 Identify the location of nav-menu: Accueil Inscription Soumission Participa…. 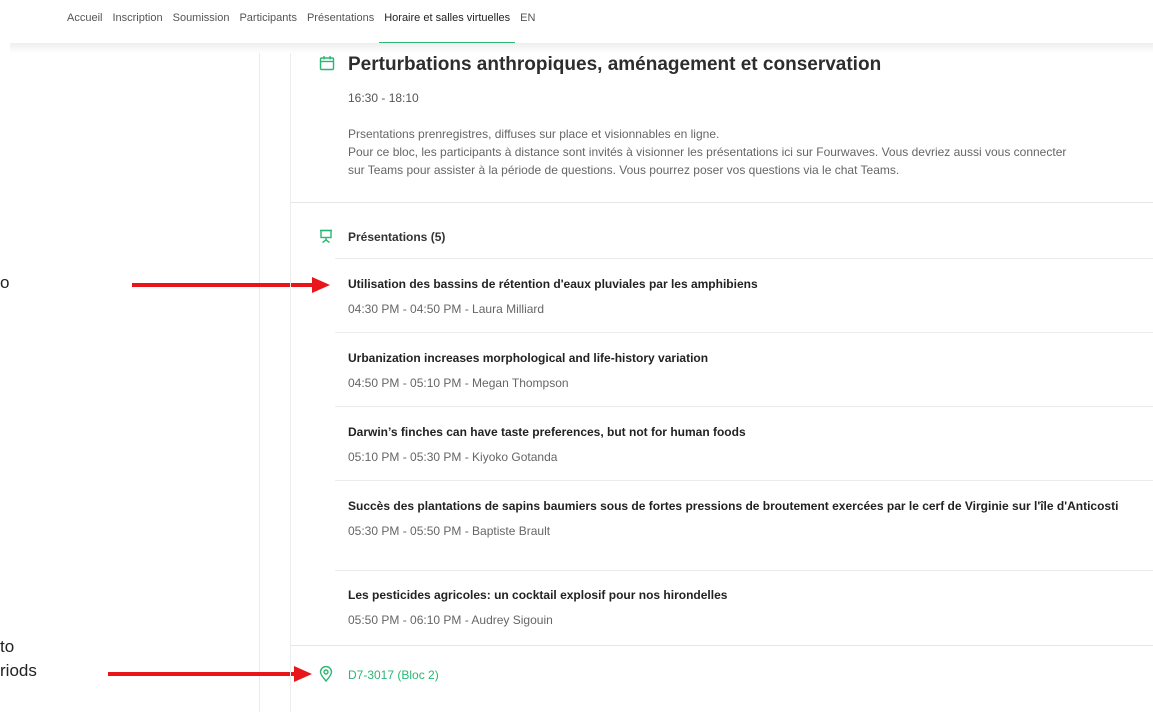
(301, 27).